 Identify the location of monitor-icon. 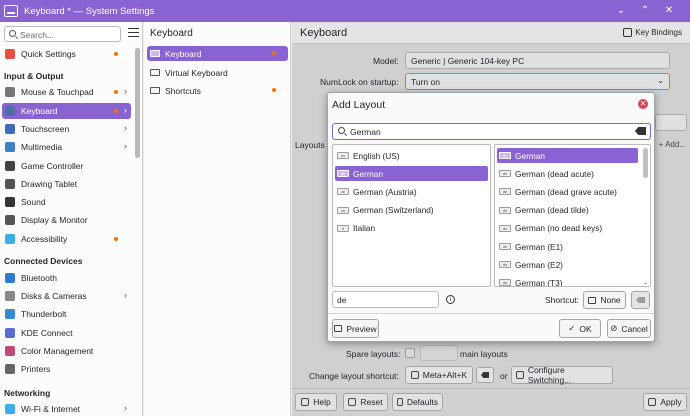
(10, 220).